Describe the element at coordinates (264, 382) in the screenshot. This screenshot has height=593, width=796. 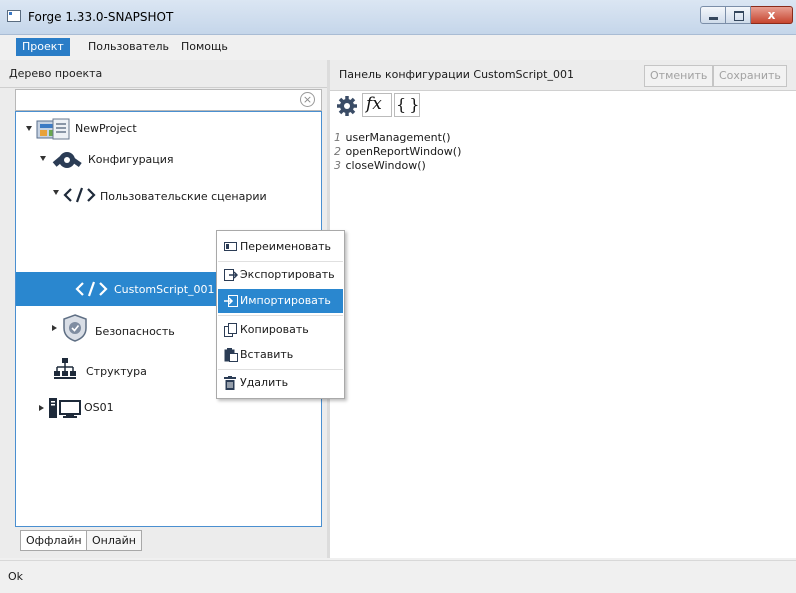
I see `menu-label: Удалить` at that location.